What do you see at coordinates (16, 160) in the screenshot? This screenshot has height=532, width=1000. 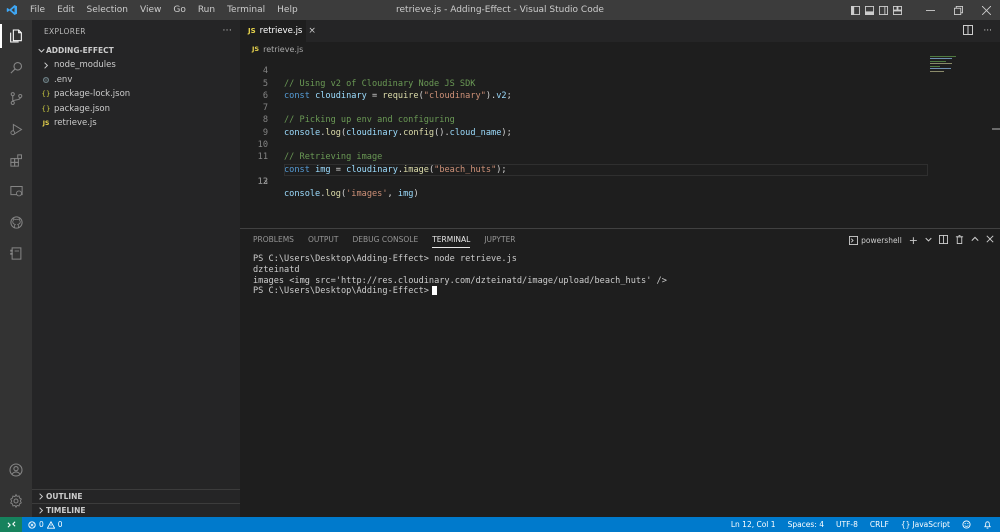 I see `extensions-icon` at bounding box center [16, 160].